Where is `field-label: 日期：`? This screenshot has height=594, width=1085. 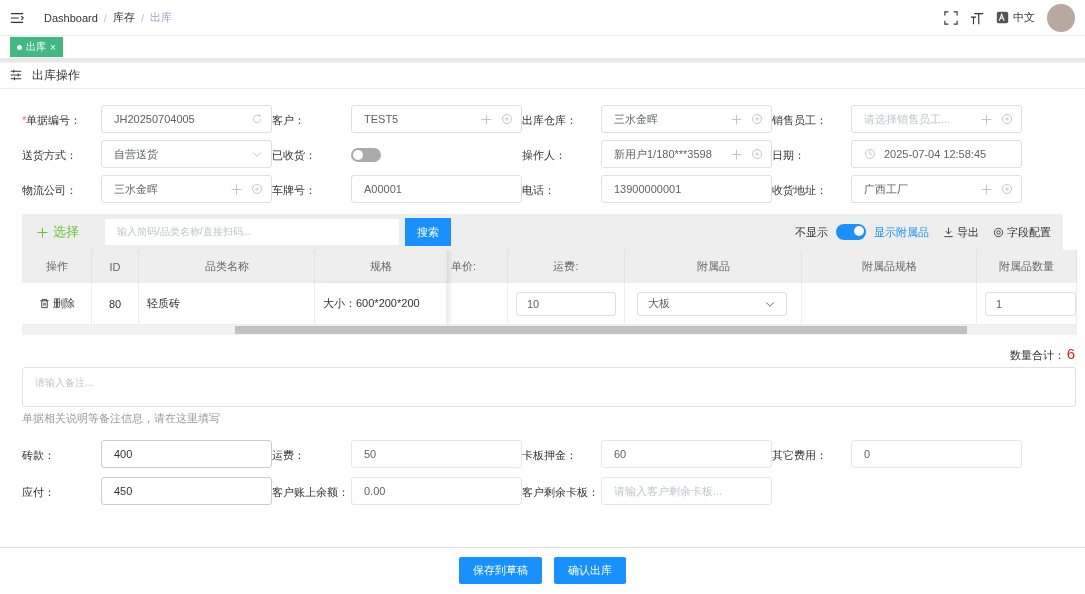 field-label: 日期： is located at coordinates (789, 155).